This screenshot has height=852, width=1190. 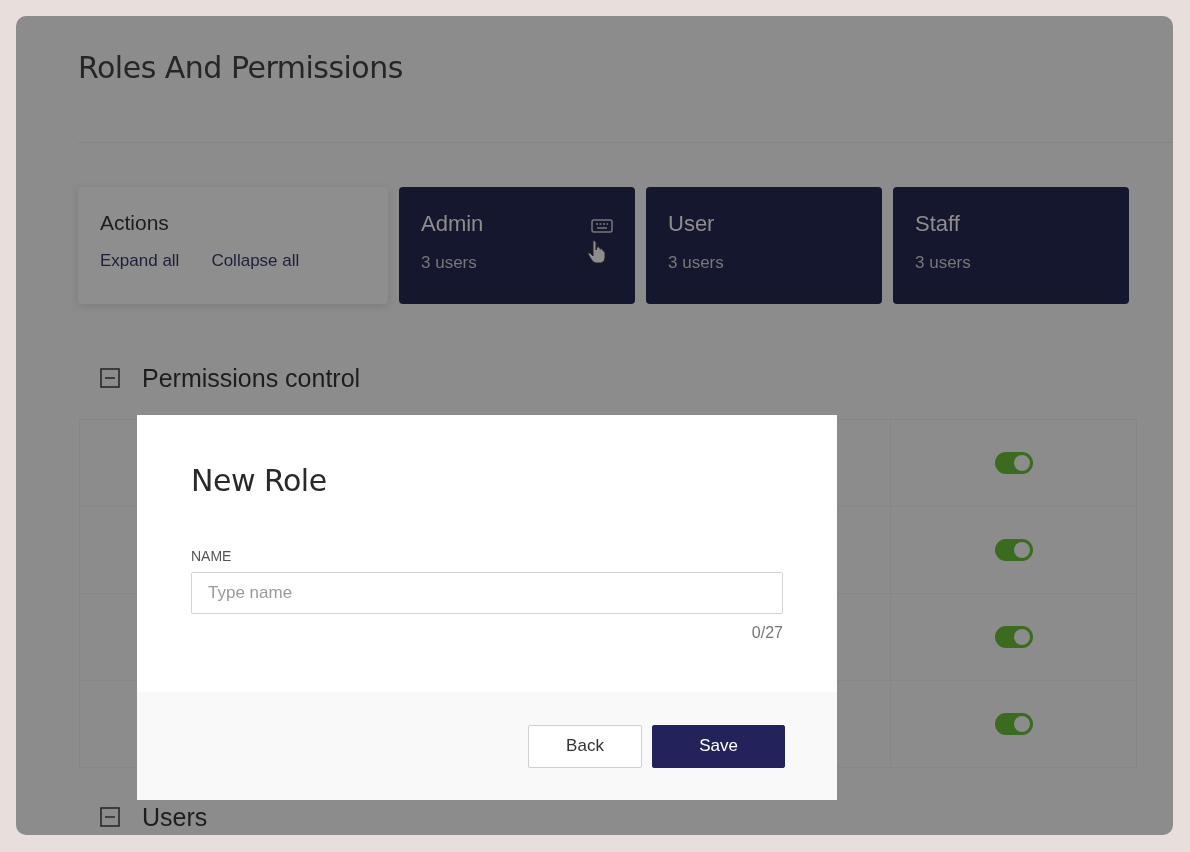 I want to click on role-card: Staff 3 users, so click(x=1011, y=245).